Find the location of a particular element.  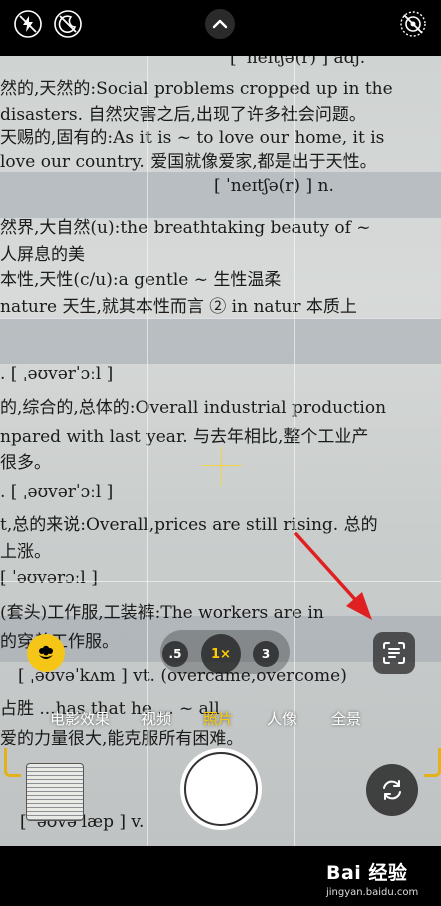

mode-selector: 电影效果 视频 照片 人像 全景 is located at coordinates (220, 720).